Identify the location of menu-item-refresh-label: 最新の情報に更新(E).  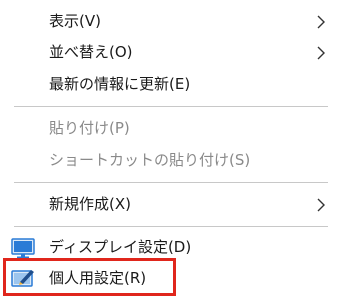
(120, 84).